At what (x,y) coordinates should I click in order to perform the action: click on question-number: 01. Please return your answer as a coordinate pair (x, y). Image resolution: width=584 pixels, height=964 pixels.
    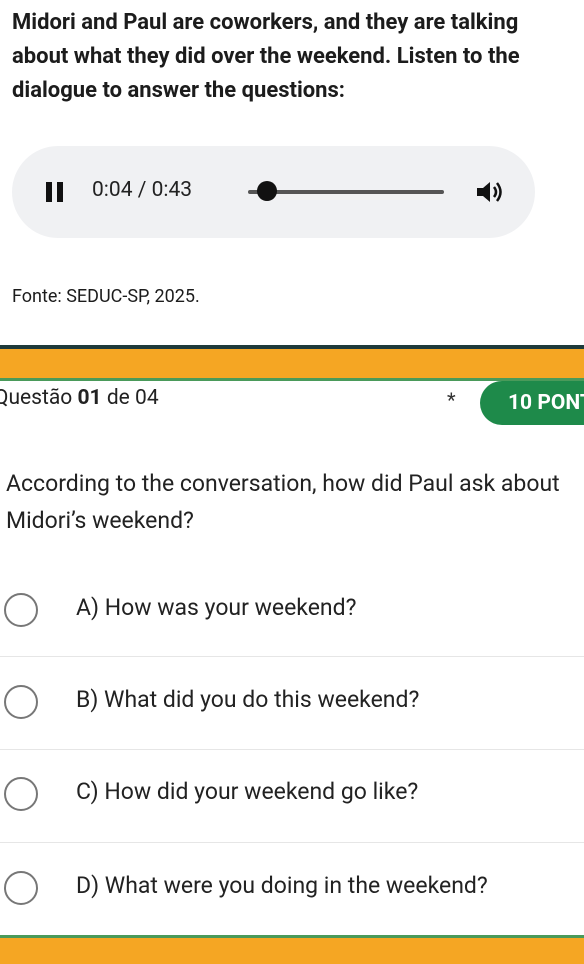
    Looking at the image, I should click on (89, 398).